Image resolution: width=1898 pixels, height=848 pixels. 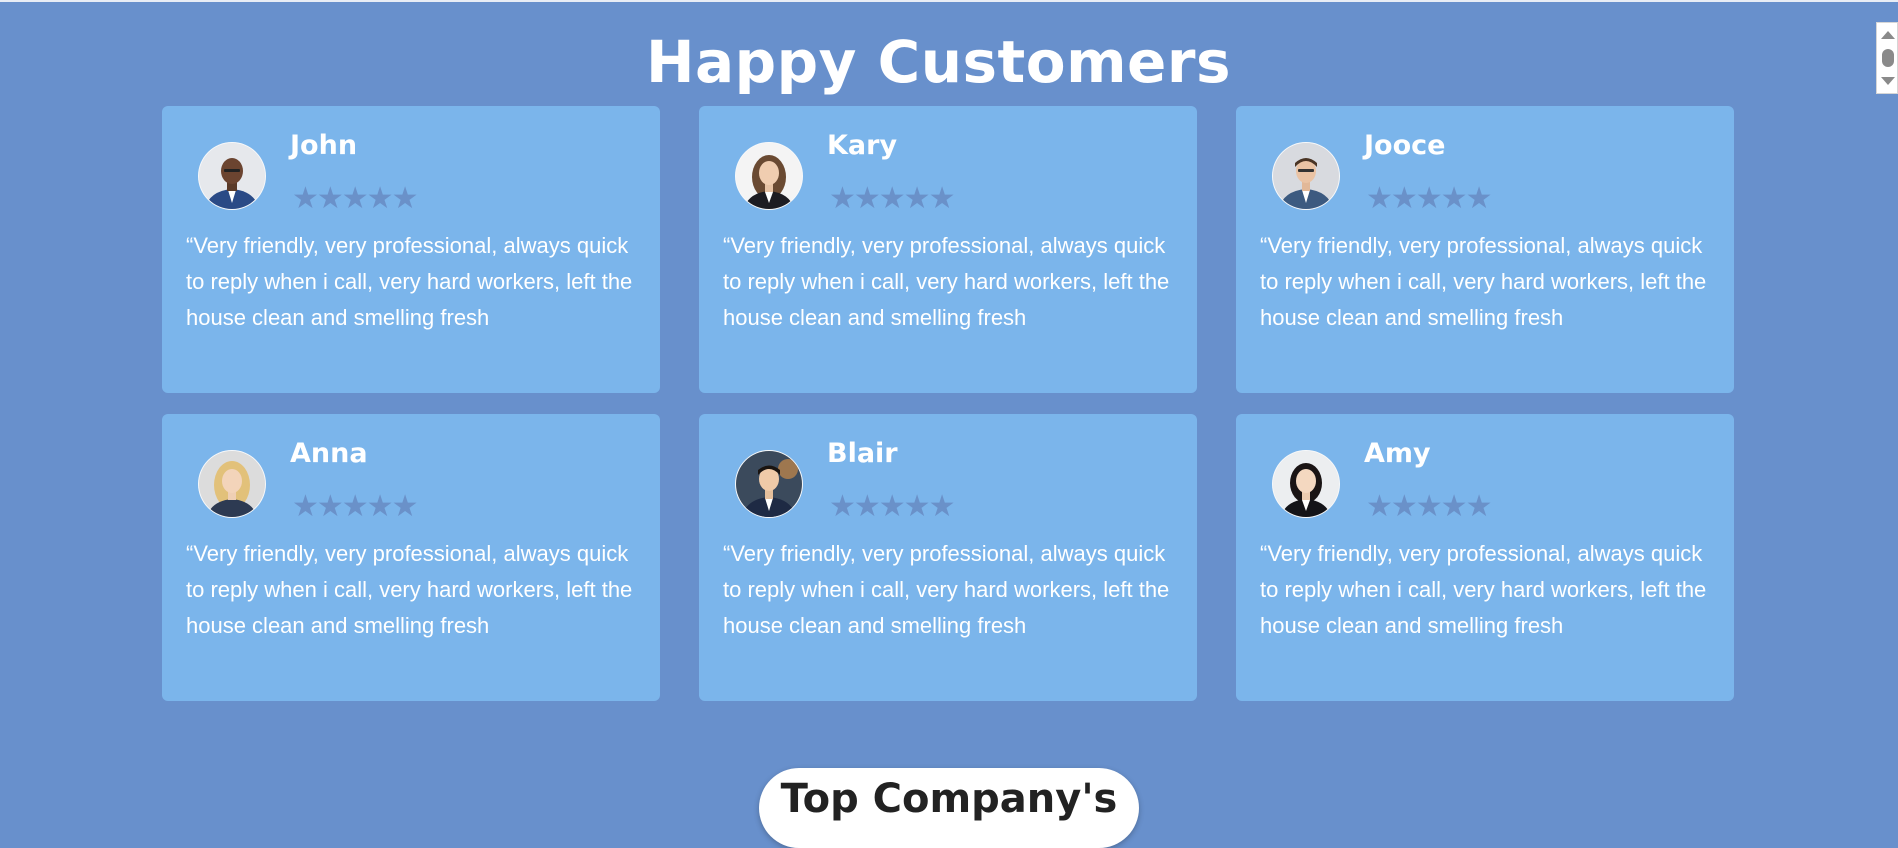 I want to click on customer-name: Kary, so click(x=862, y=145).